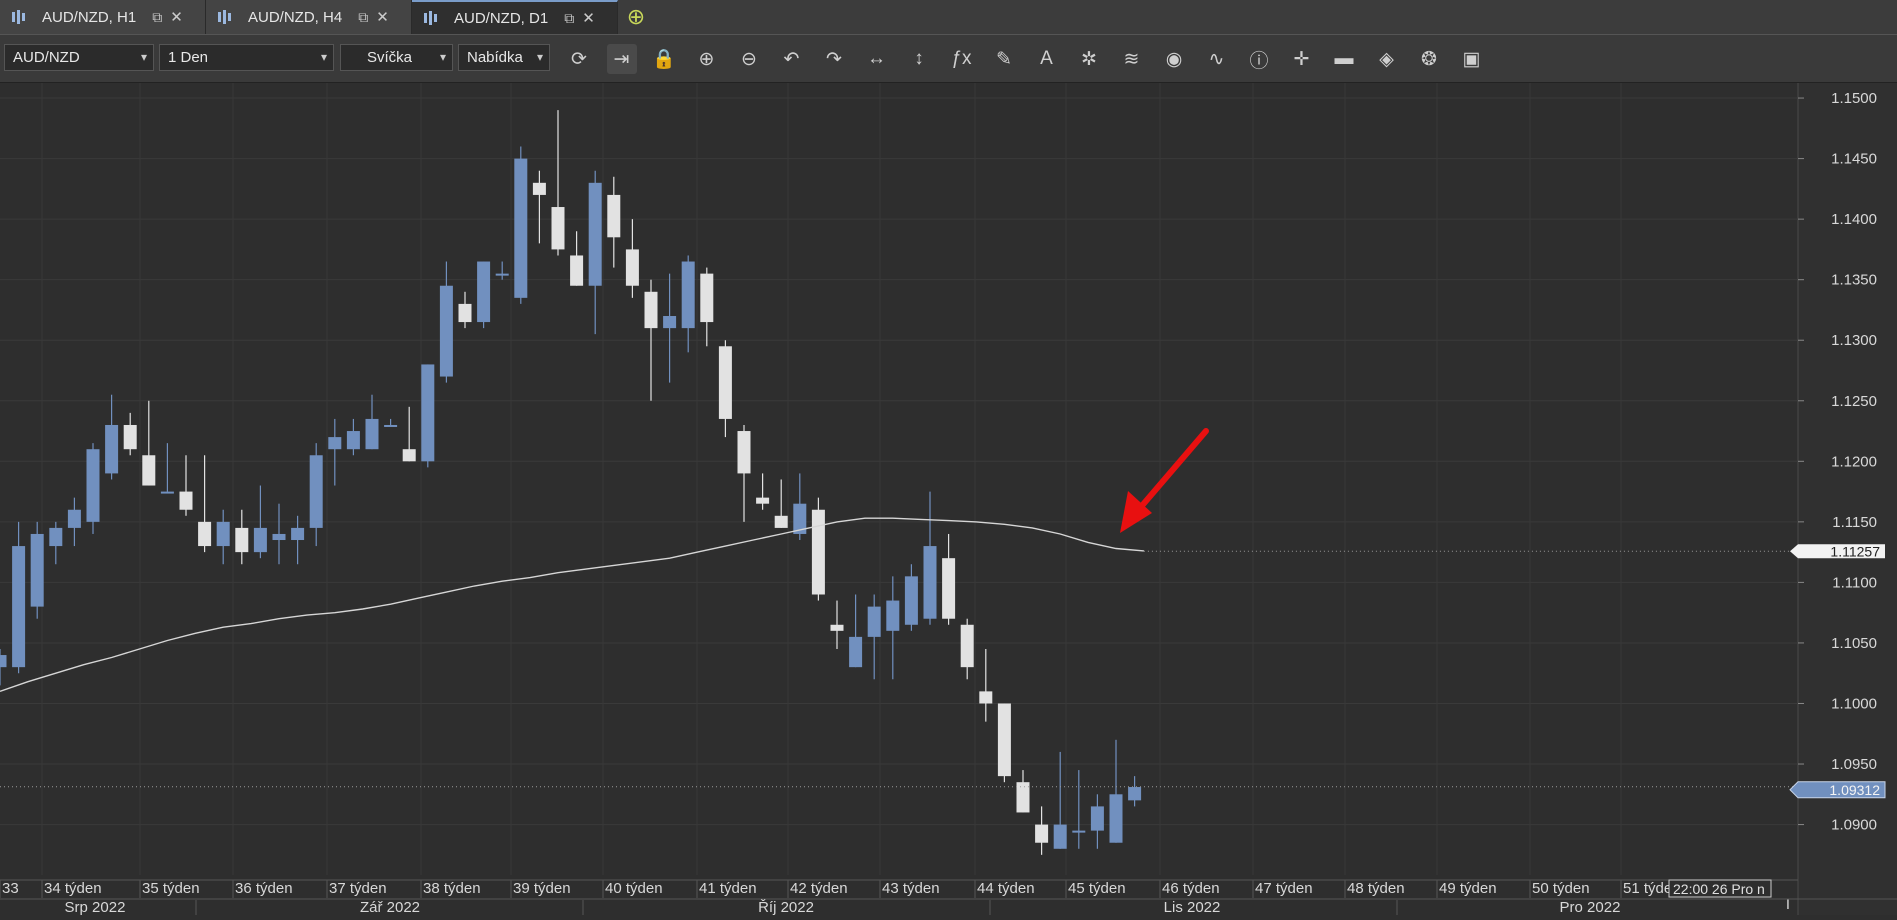 This screenshot has height=920, width=1897. Describe the element at coordinates (1376, 888) in the screenshot. I see `week-label: 48 týden` at that location.